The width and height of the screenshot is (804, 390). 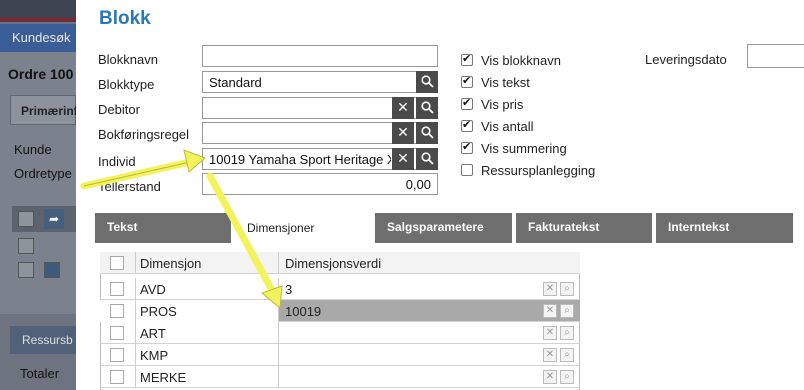 What do you see at coordinates (43, 340) in the screenshot?
I see `bg-ressurs-button: Ressursb` at bounding box center [43, 340].